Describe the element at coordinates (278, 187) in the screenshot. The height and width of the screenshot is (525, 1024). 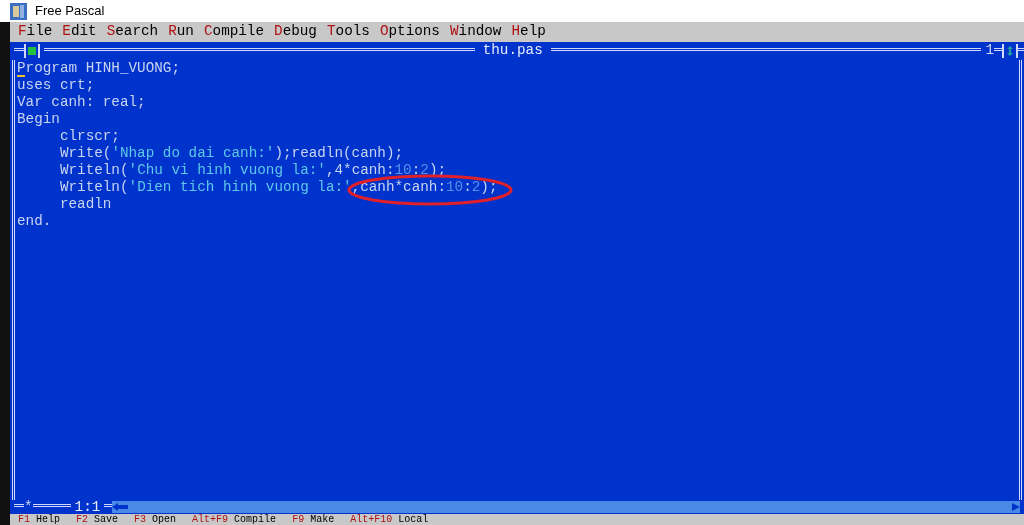
I see `code-line: Writeln('Dien tich hinh vuong la:',canh*canh:10:2);` at that location.